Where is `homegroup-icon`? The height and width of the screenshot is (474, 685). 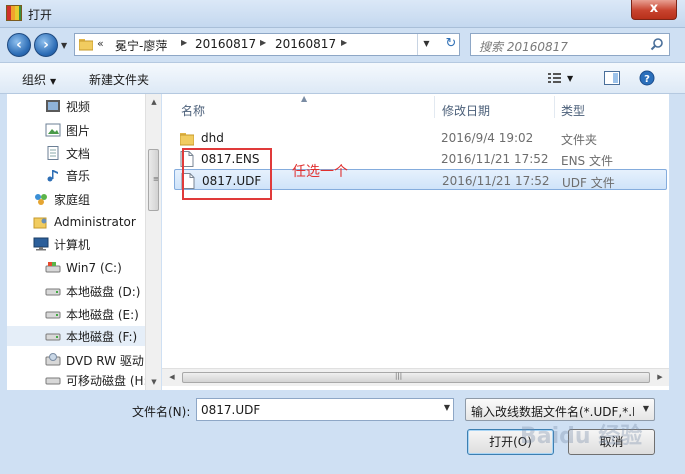
homegroup-icon is located at coordinates (41, 199).